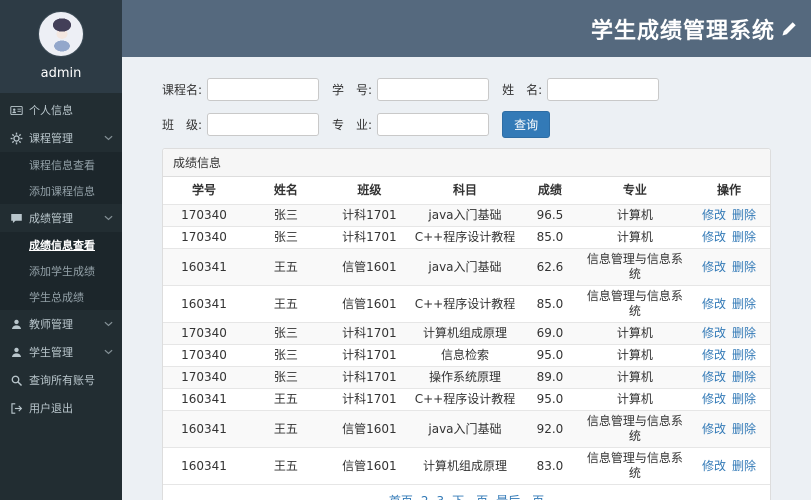  I want to click on grades-table-header-row: 学号 姓名 班级 科目 成绩 专业 操作, so click(466, 191).